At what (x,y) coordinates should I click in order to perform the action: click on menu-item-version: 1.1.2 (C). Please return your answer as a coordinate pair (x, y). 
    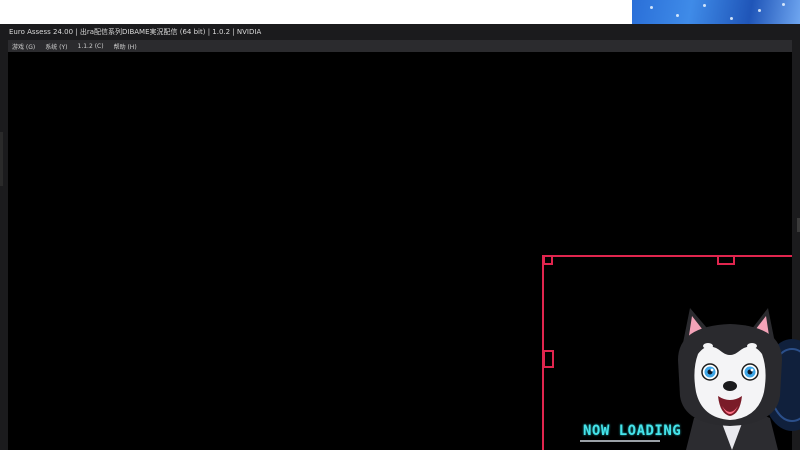
    Looking at the image, I should click on (91, 46).